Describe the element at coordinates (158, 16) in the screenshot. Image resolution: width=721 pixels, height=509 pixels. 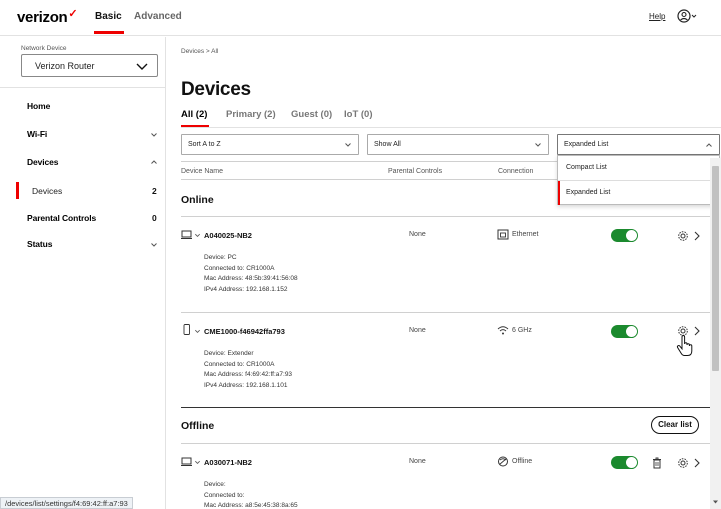
I see `tab-advanced: Advanced` at that location.